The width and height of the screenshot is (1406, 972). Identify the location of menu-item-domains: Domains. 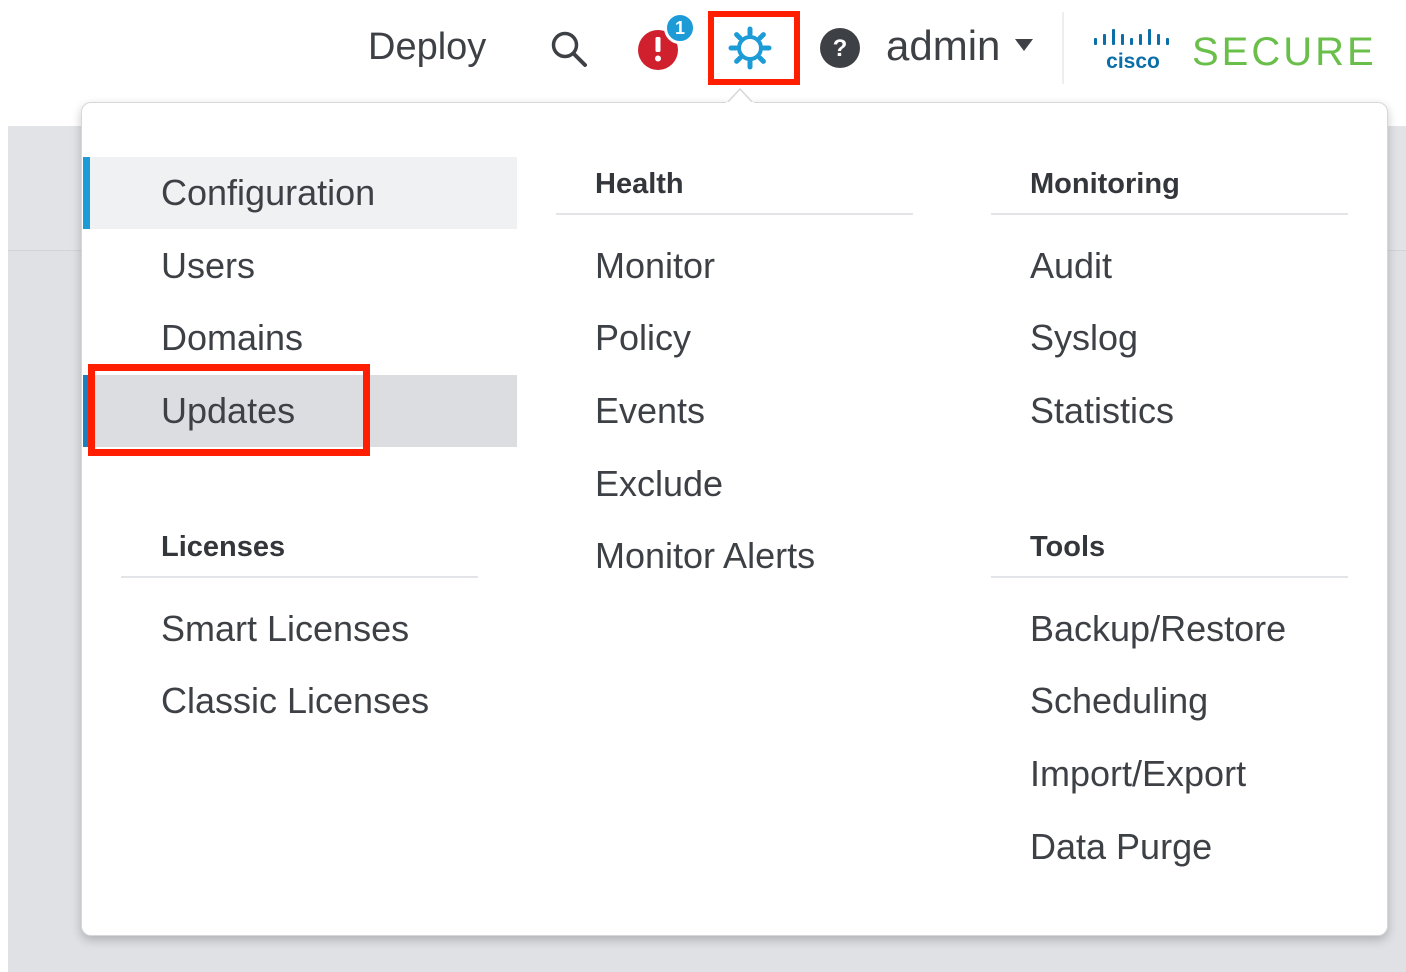
(232, 338).